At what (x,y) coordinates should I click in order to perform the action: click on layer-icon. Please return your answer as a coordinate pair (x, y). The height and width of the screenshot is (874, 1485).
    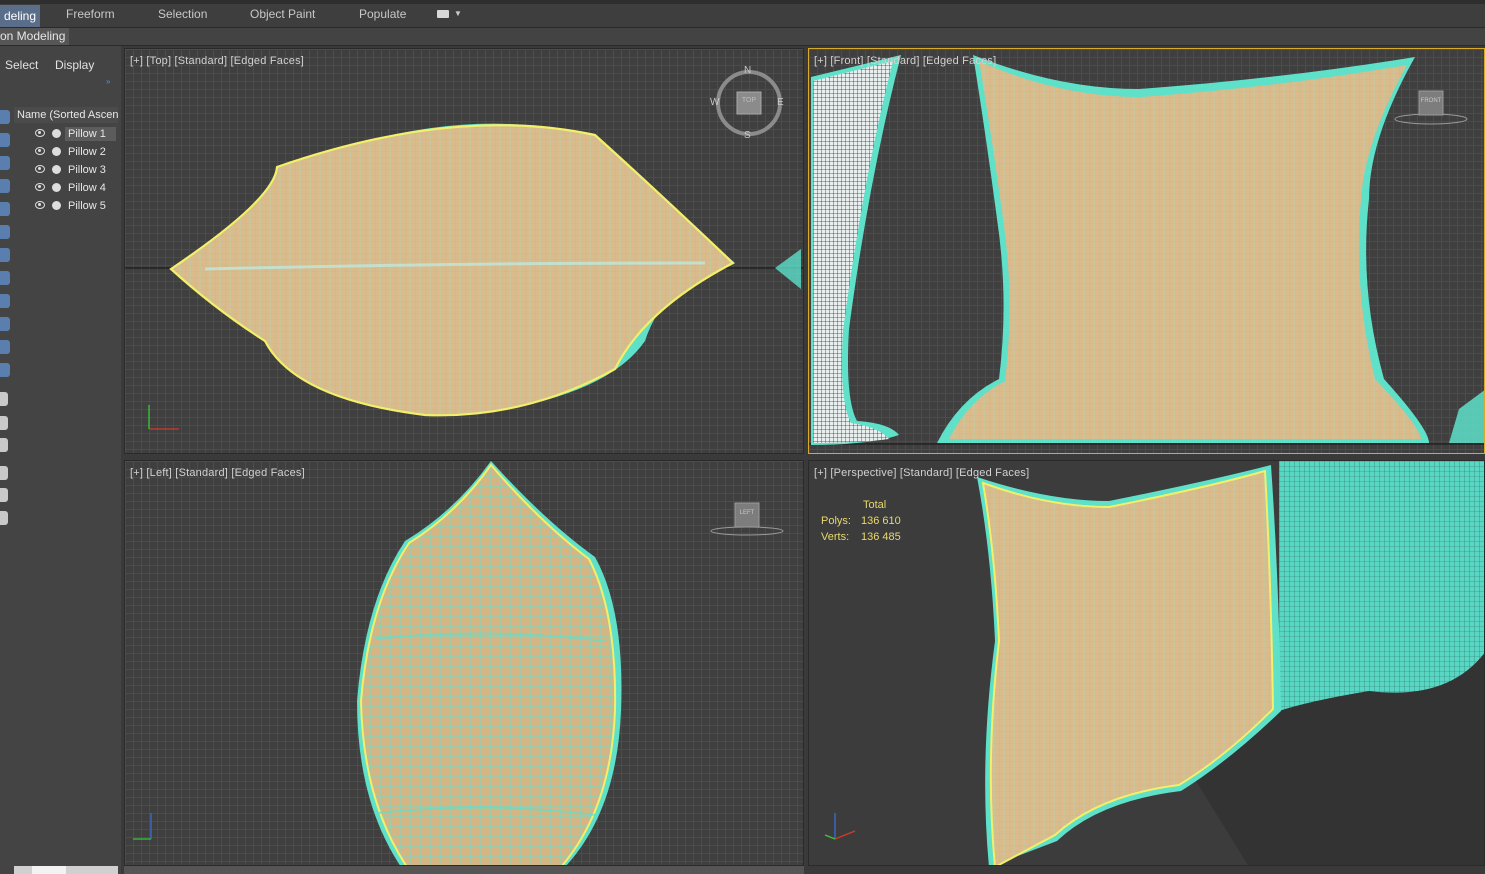
    Looking at the image, I should click on (4, 518).